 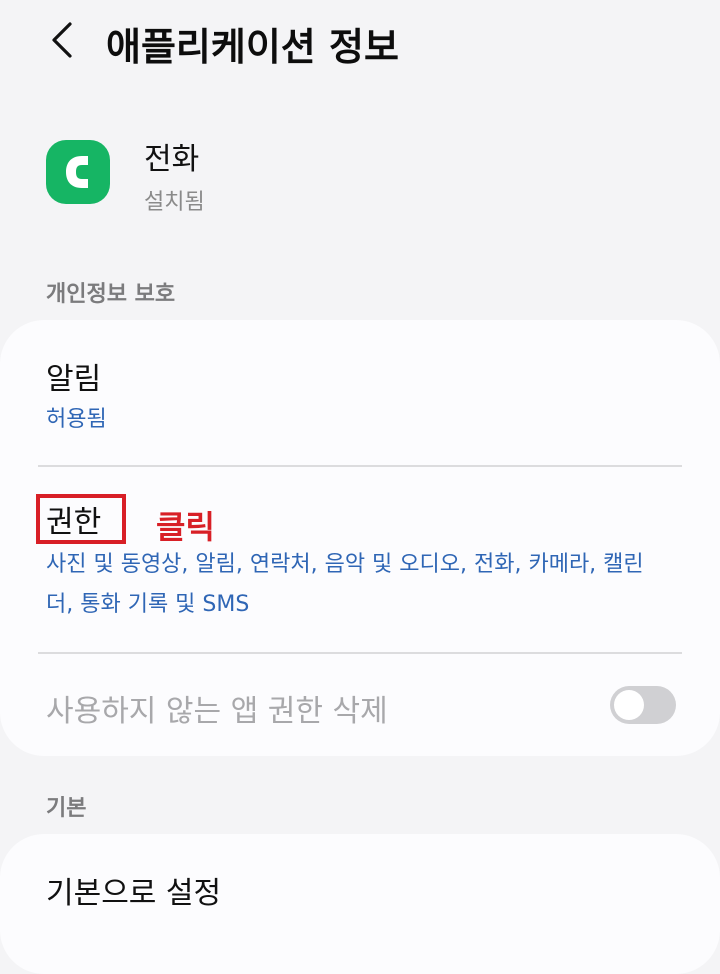 I want to click on section-label-default: 기본, so click(x=66, y=808).